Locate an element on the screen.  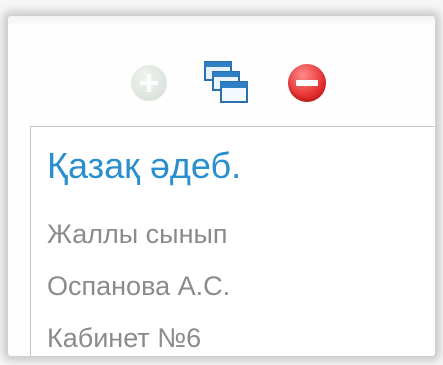
add-circle-icon is located at coordinates (149, 83).